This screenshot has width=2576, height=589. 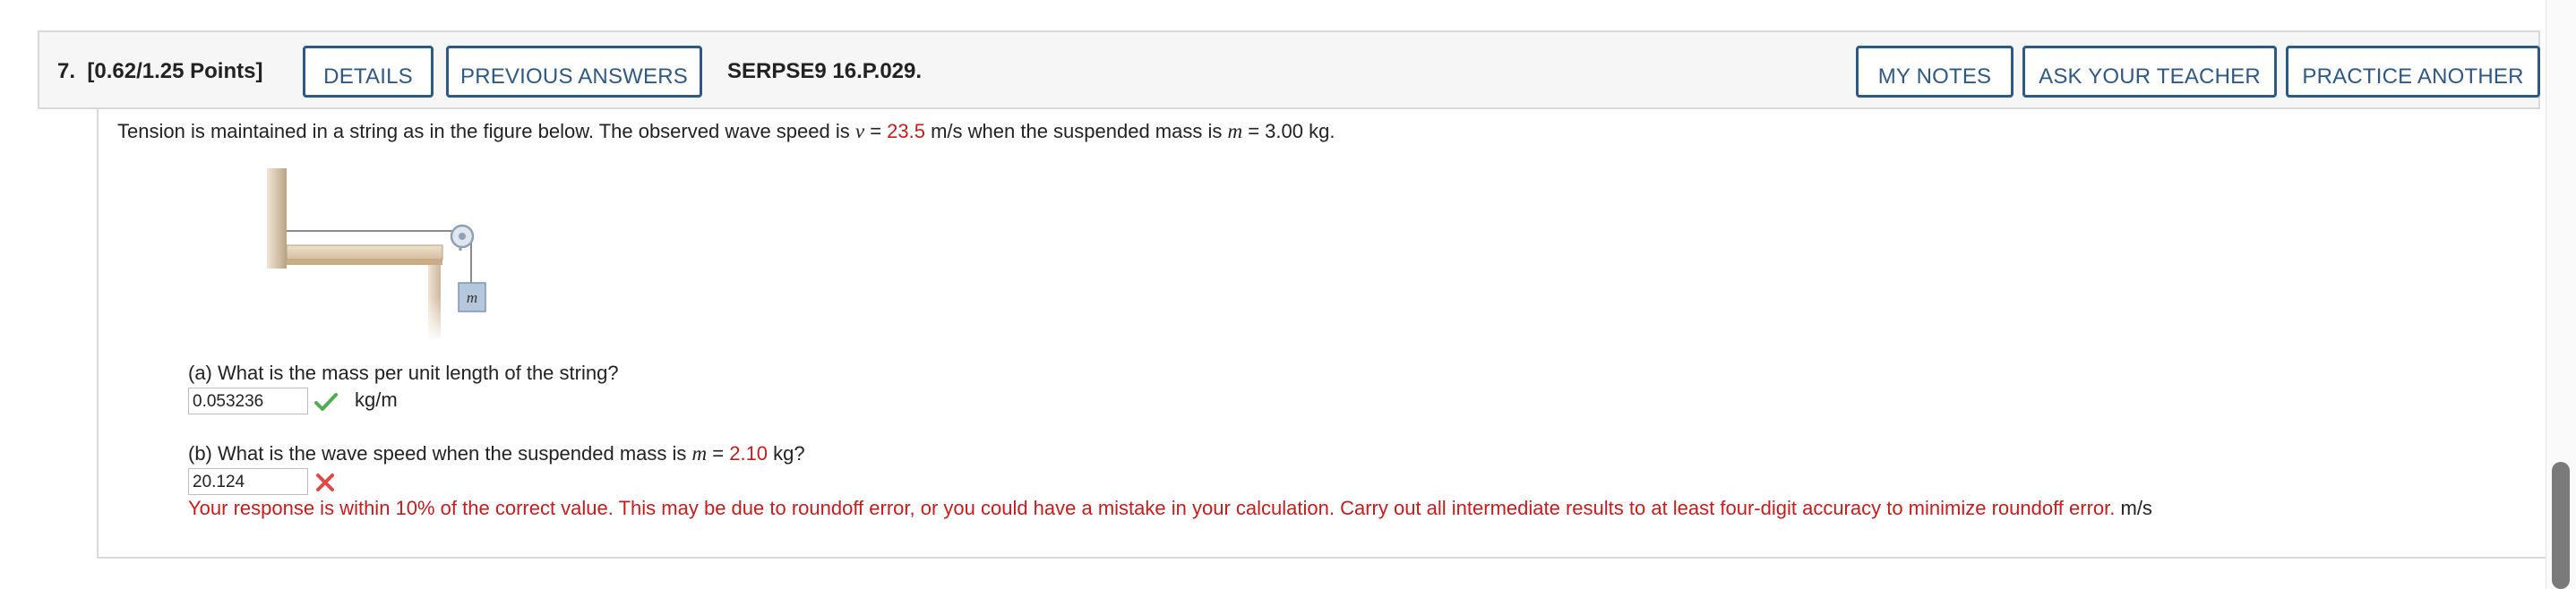 What do you see at coordinates (906, 131) in the screenshot?
I see `speed-value: 23.5` at bounding box center [906, 131].